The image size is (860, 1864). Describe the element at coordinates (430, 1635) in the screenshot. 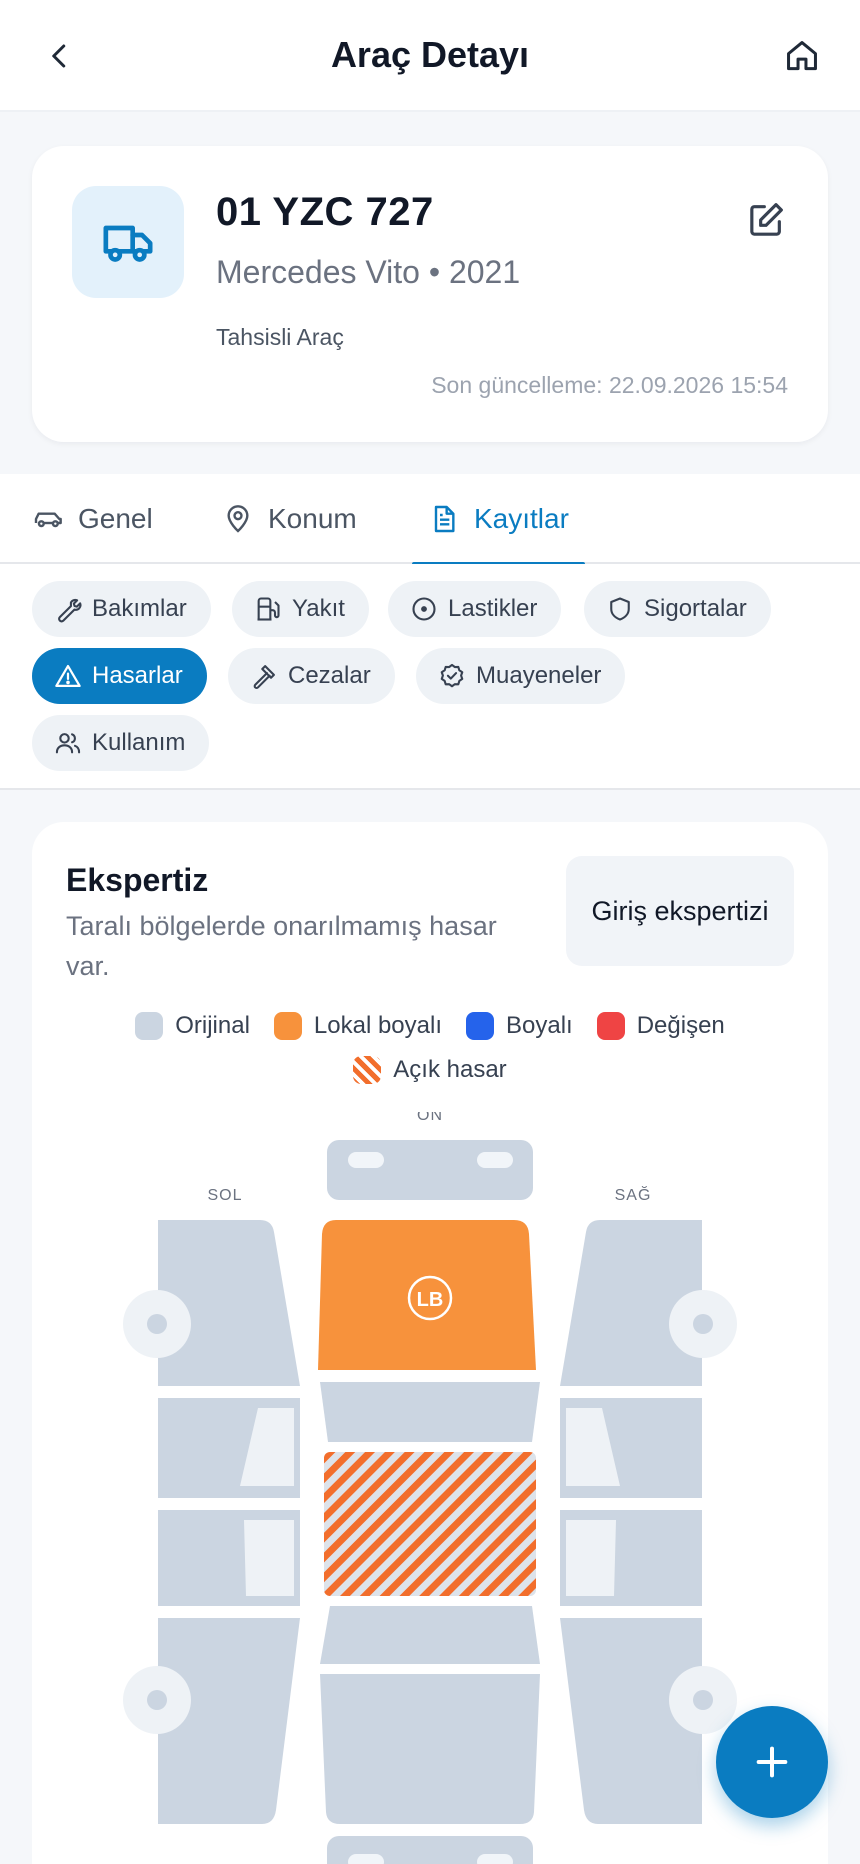

I see `rear-window-part` at that location.